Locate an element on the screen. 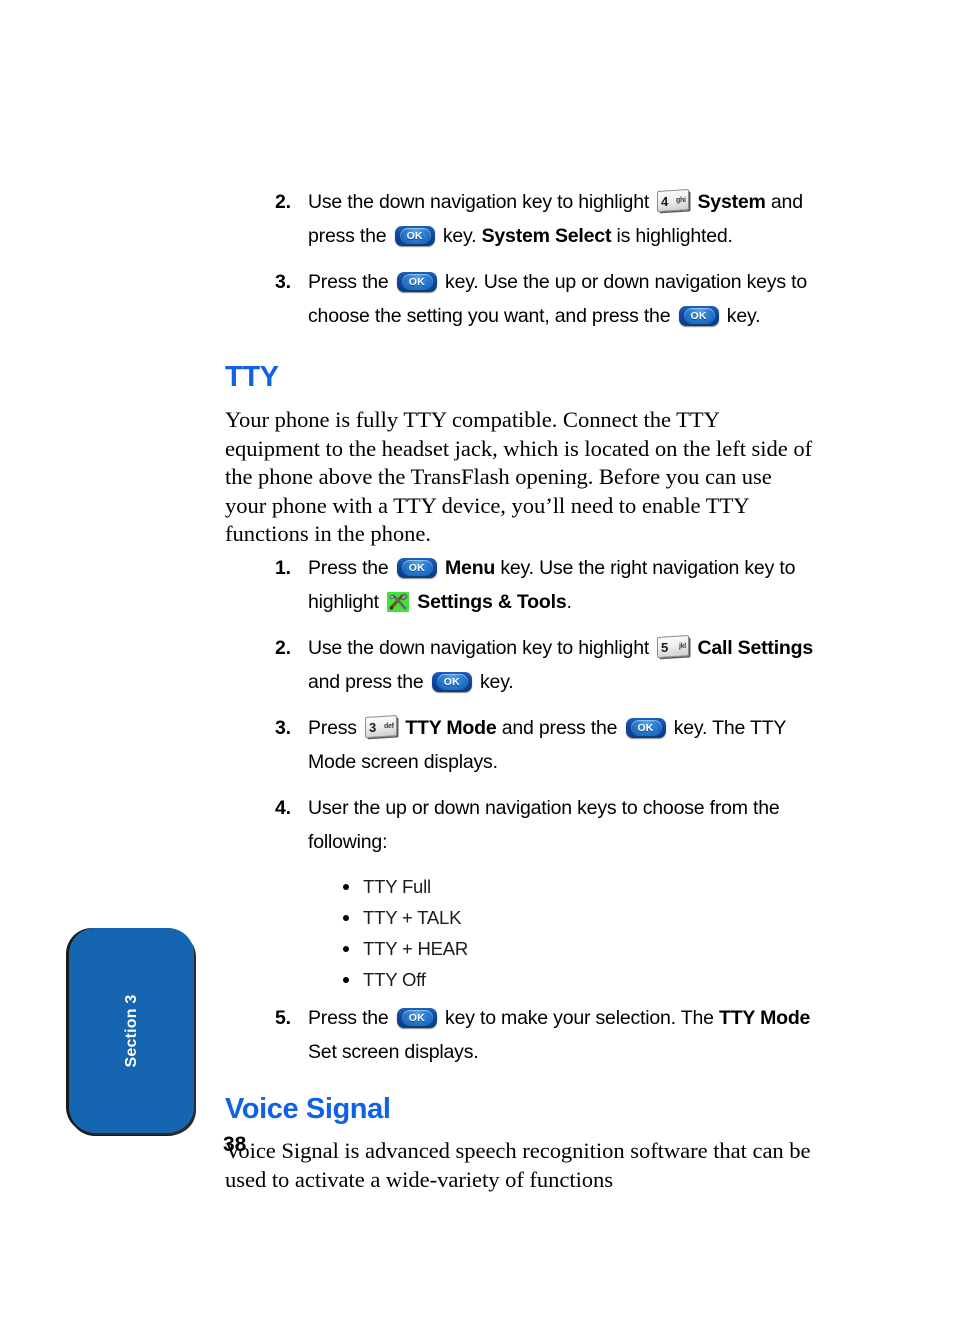 This screenshot has width=954, height=1319. phone-key-digit: 5 is located at coordinates (665, 647).